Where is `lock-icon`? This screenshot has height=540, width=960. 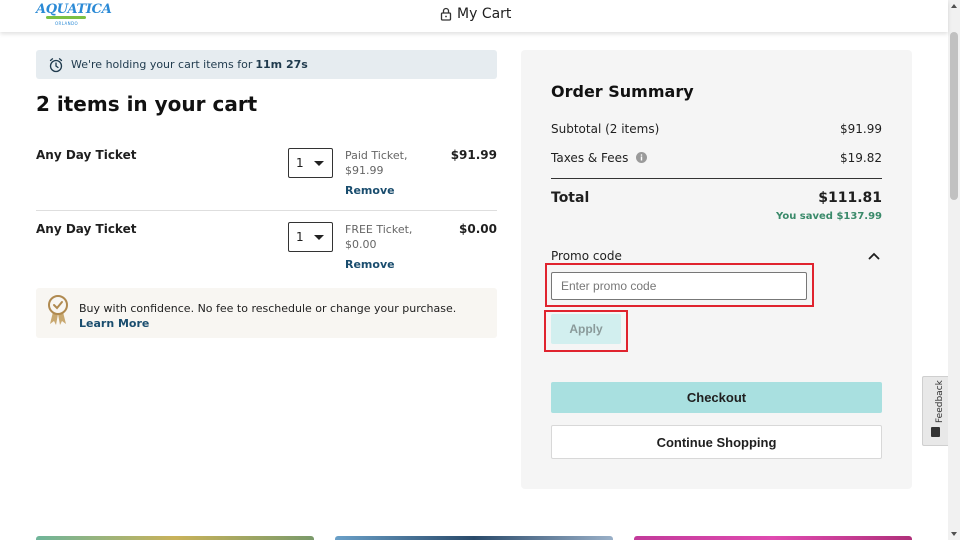 lock-icon is located at coordinates (446, 14).